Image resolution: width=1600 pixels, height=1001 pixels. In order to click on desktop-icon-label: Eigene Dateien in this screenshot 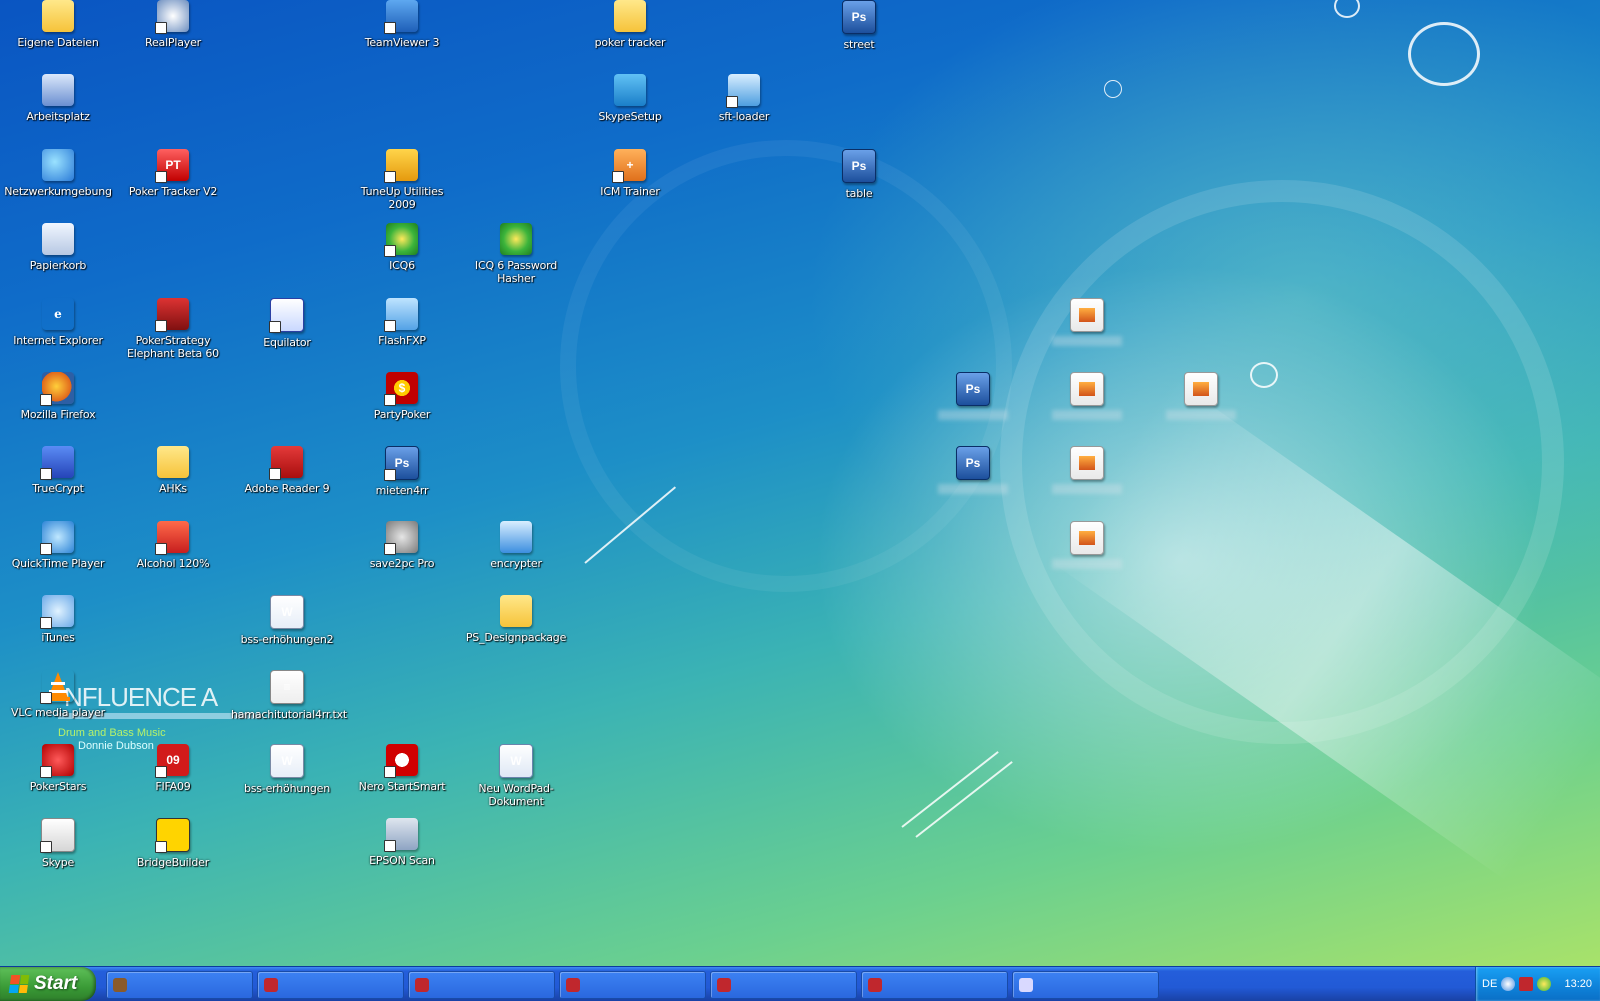, I will do `click(58, 42)`.